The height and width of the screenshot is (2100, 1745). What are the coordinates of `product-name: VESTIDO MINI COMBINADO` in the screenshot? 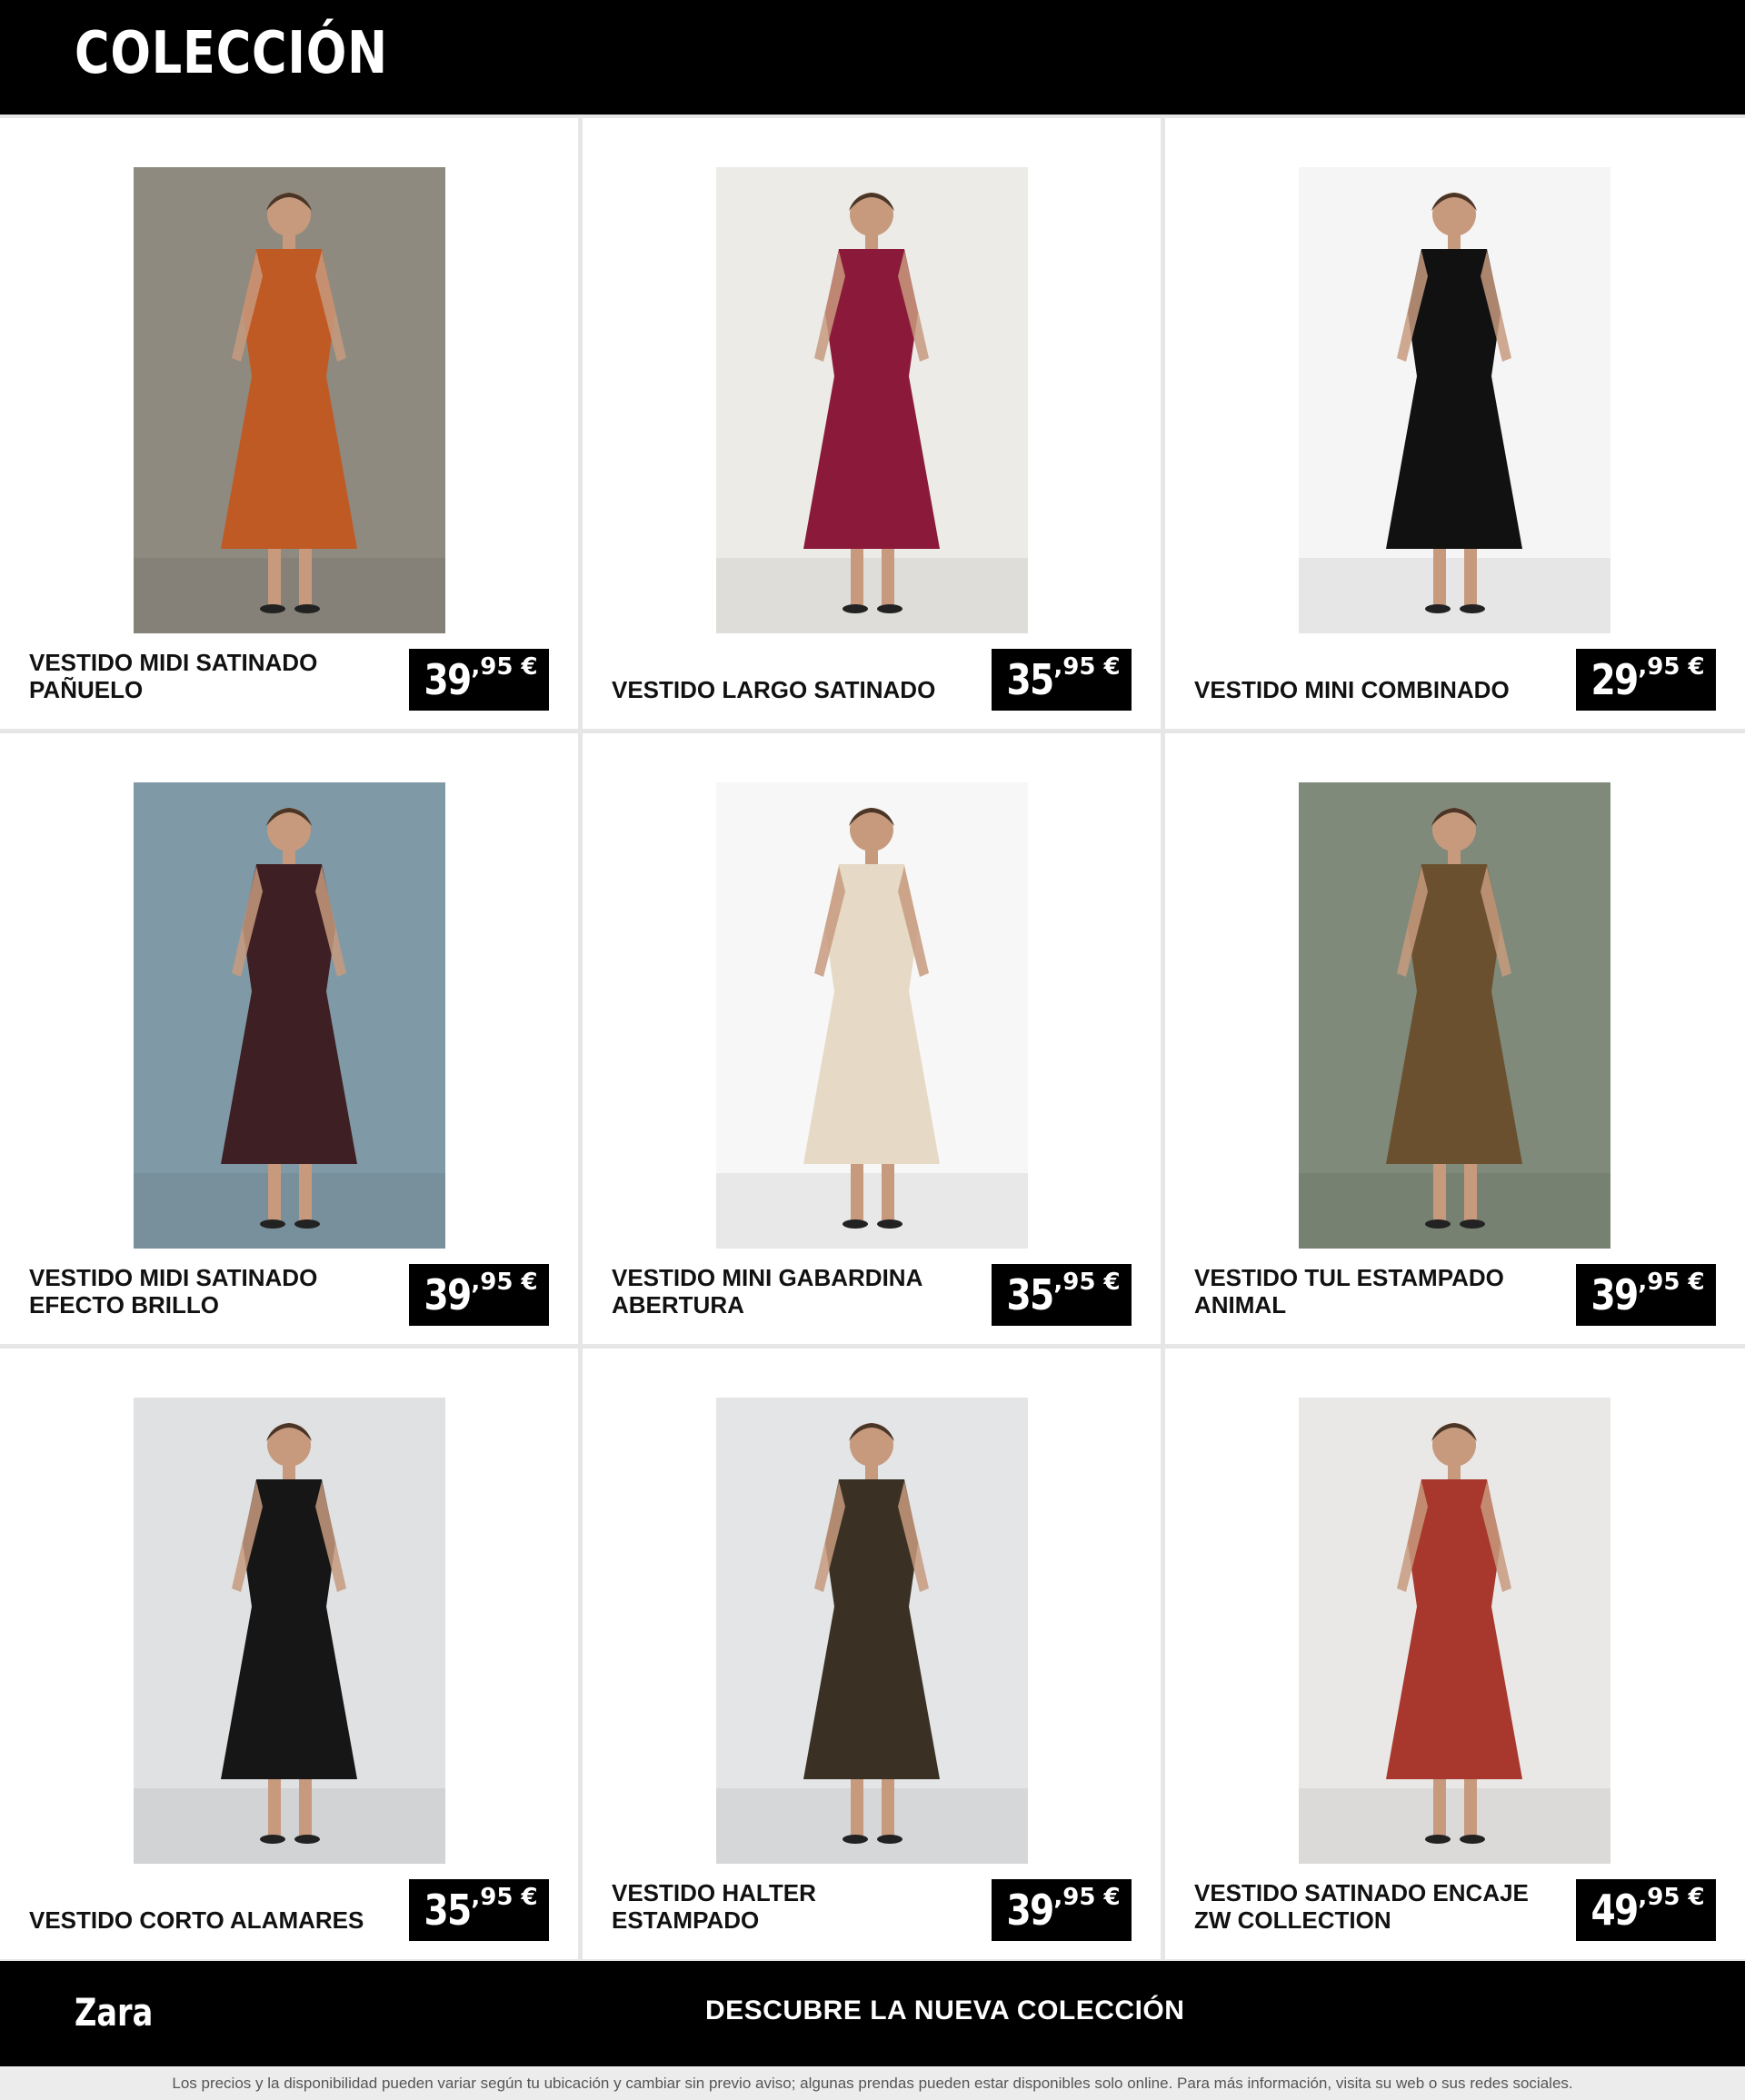 It's located at (1367, 689).